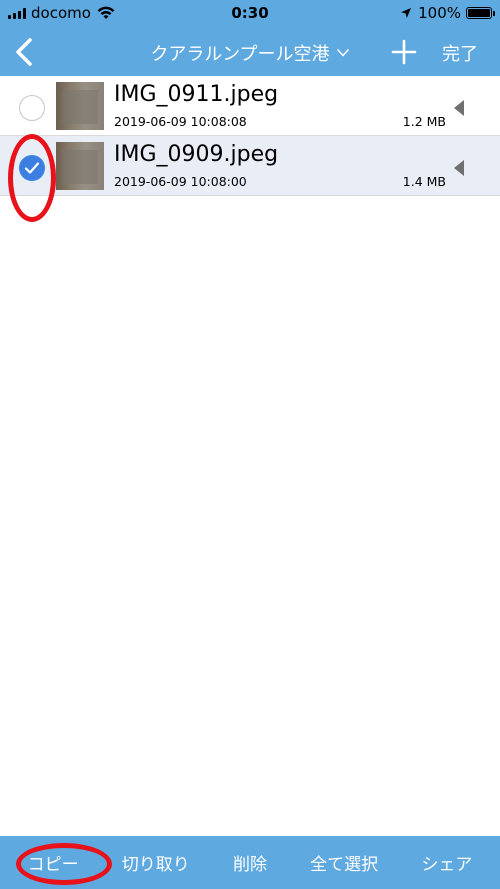  What do you see at coordinates (460, 53) in the screenshot?
I see `done-button: 完了` at bounding box center [460, 53].